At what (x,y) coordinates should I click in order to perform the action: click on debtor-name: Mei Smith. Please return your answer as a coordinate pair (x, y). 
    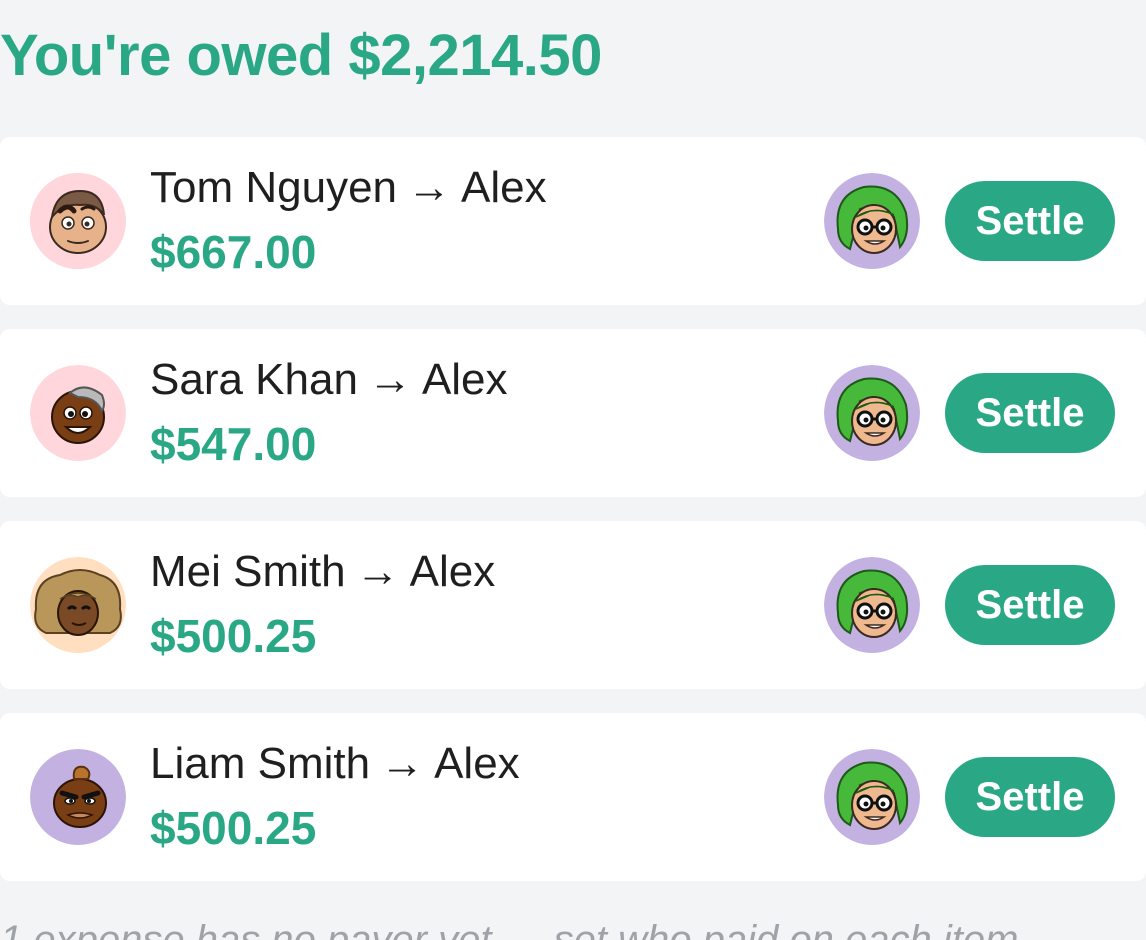
    Looking at the image, I should click on (248, 571).